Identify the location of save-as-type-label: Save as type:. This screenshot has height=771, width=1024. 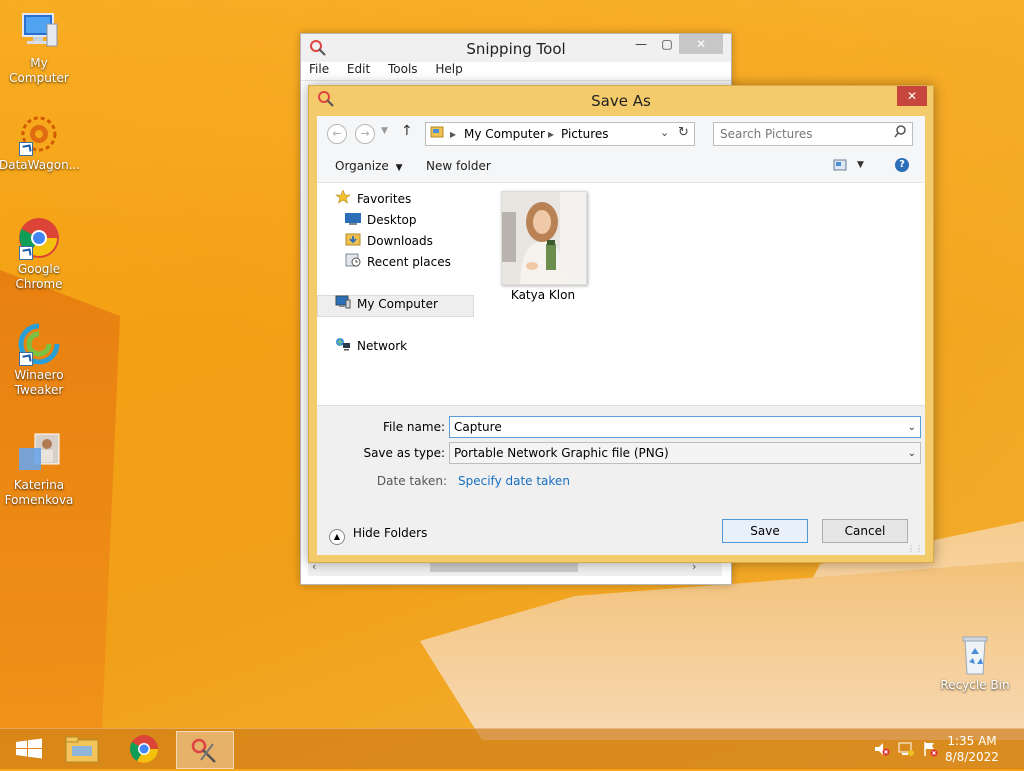
(404, 453).